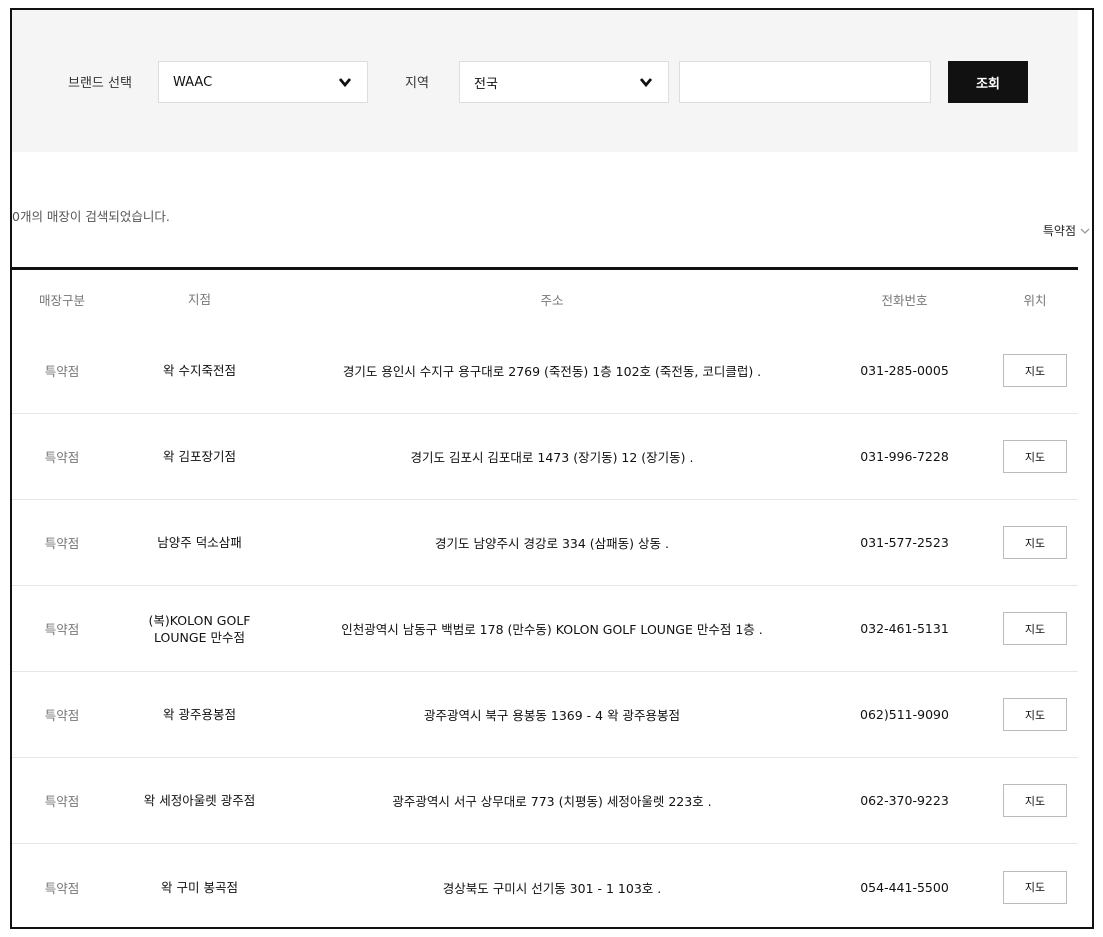 This screenshot has height=937, width=1103. I want to click on table-header: 매장구분 지점 주소 전화번호 위치, so click(545, 299).